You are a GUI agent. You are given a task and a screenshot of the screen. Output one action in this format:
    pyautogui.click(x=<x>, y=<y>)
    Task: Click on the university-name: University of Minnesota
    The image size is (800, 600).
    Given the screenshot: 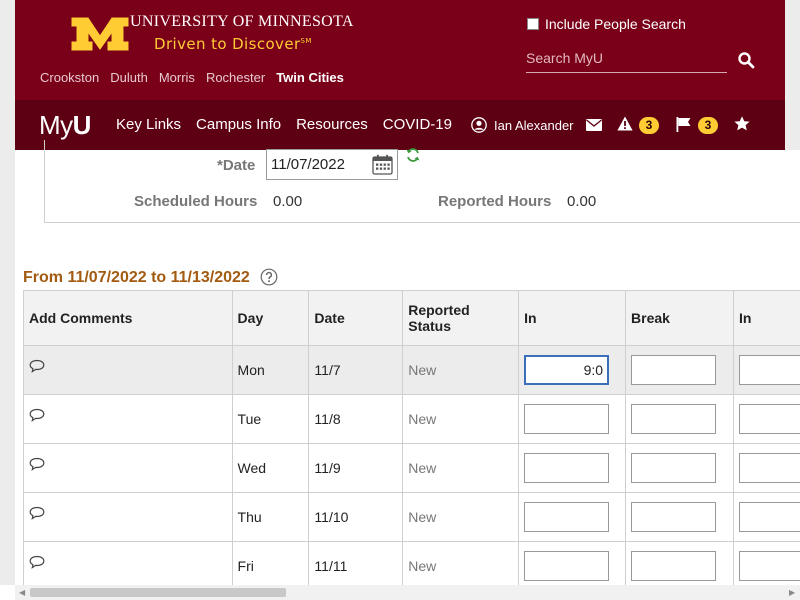 What is the action you would take?
    pyautogui.click(x=242, y=22)
    